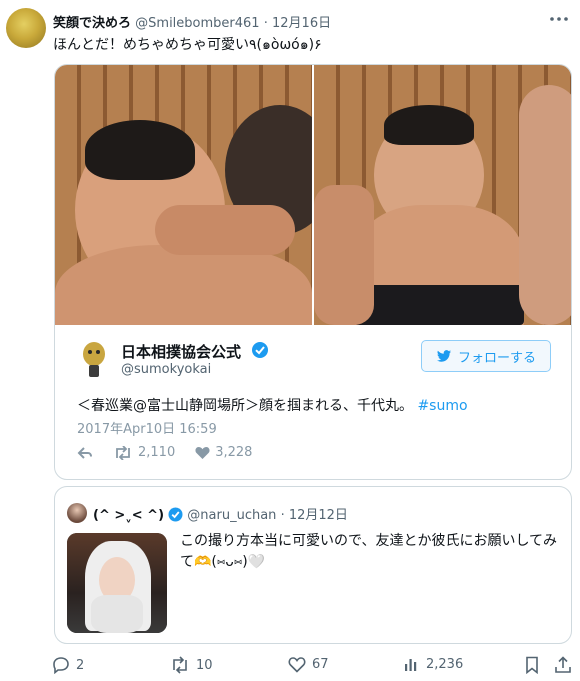 This screenshot has width=580, height=681. I want to click on author-display-name: 笑顔で決めろ, so click(92, 23).